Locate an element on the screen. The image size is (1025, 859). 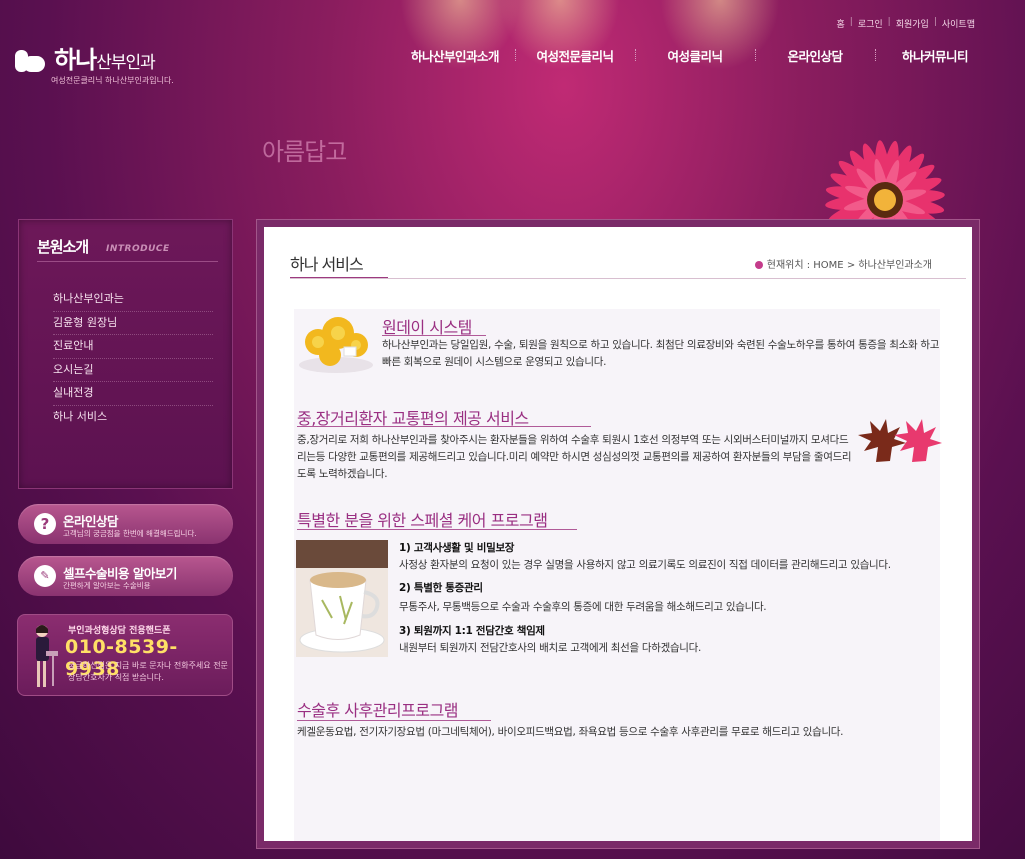
cost-banner: ✎ 셀프수술비용 알아보기 간편하게 알아보는 수술비용 is located at coordinates (125, 576).